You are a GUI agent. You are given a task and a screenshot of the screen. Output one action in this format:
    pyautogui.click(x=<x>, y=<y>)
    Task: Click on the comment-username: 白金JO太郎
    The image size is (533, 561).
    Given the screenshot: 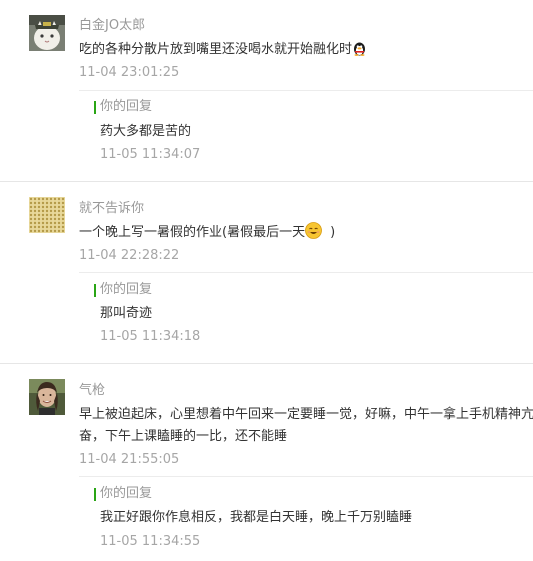 What is the action you would take?
    pyautogui.click(x=112, y=26)
    